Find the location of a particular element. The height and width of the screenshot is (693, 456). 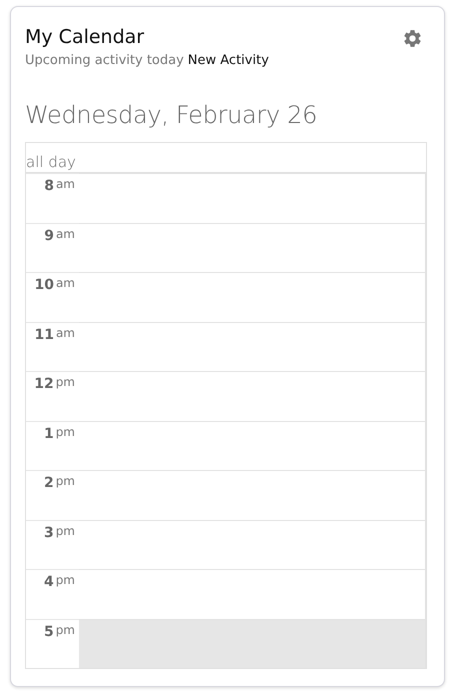

hour-label: 4 is located at coordinates (49, 582).